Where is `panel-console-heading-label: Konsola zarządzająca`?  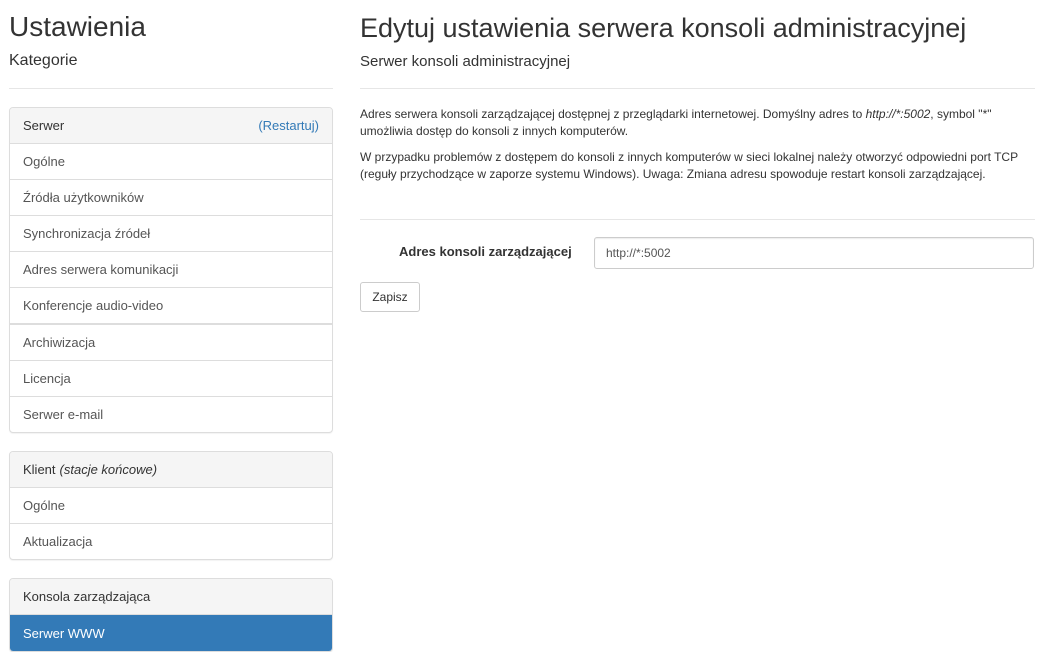 panel-console-heading-label: Konsola zarządzająca is located at coordinates (87, 596).